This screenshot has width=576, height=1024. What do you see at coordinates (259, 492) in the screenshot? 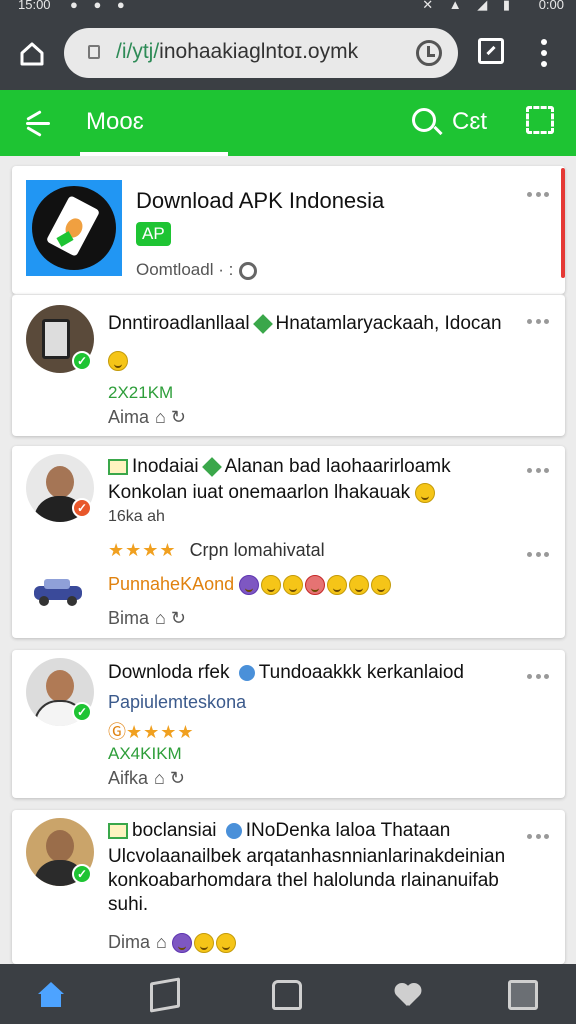
I see `post-body-text: Konkolan iuat onemaarlon lhakauak` at bounding box center [259, 492].